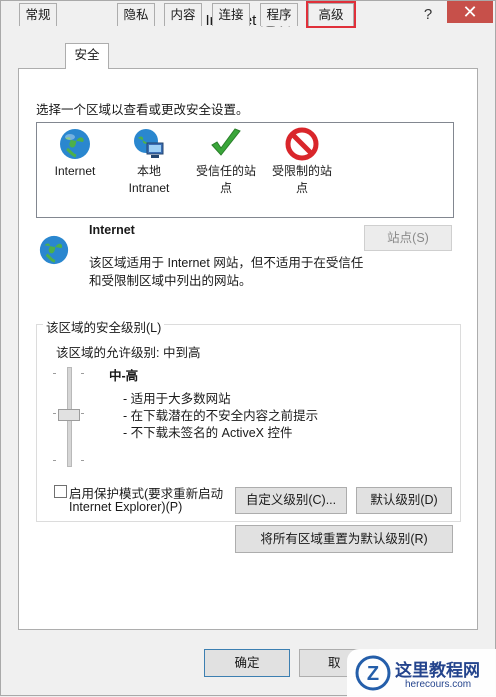  I want to click on tab-programs: 程序, so click(279, 14).